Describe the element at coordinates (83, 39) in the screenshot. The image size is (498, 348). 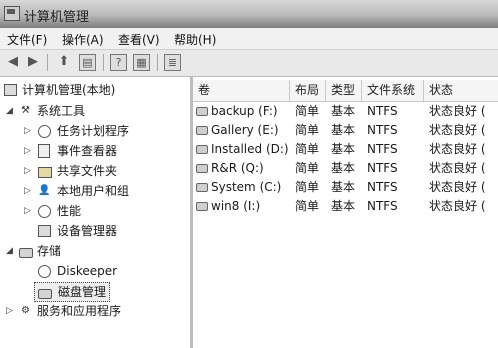
I see `menu-action: 操作(A)` at that location.